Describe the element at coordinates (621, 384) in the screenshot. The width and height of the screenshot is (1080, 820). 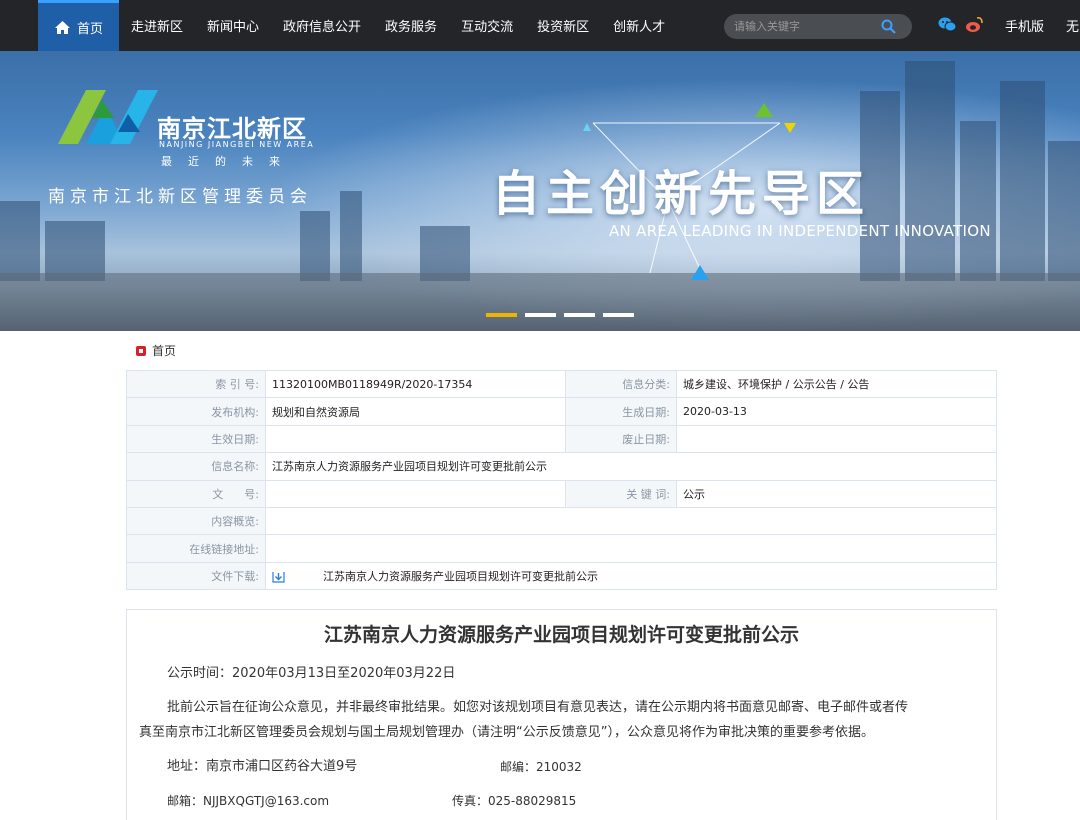
I see `category-label: 信息分类:` at that location.